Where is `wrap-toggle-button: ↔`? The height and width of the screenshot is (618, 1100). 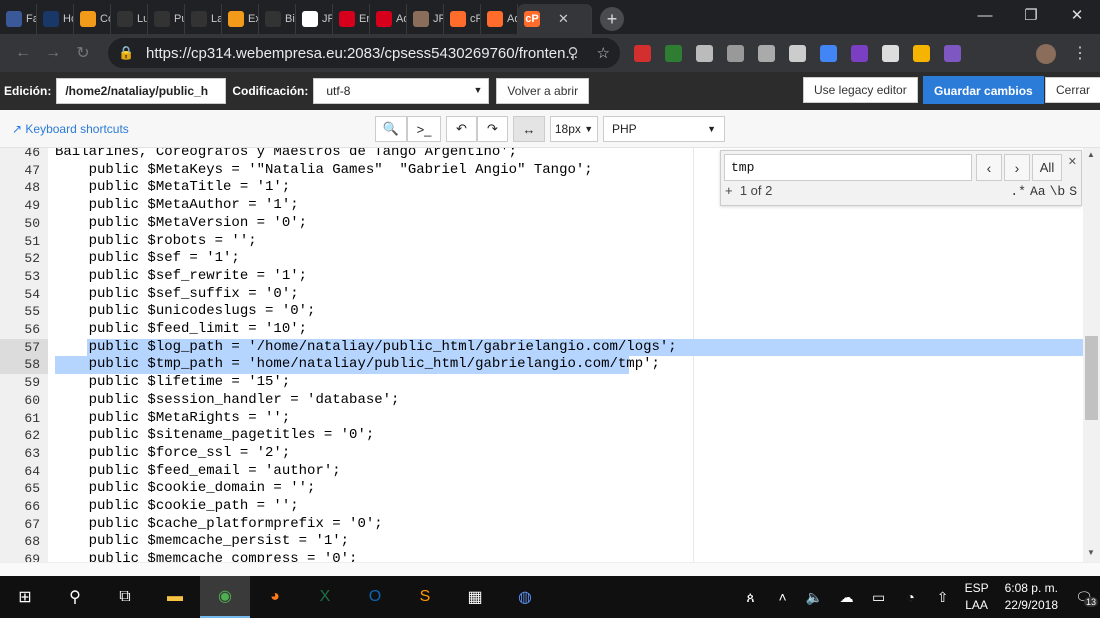 wrap-toggle-button: ↔ is located at coordinates (529, 129).